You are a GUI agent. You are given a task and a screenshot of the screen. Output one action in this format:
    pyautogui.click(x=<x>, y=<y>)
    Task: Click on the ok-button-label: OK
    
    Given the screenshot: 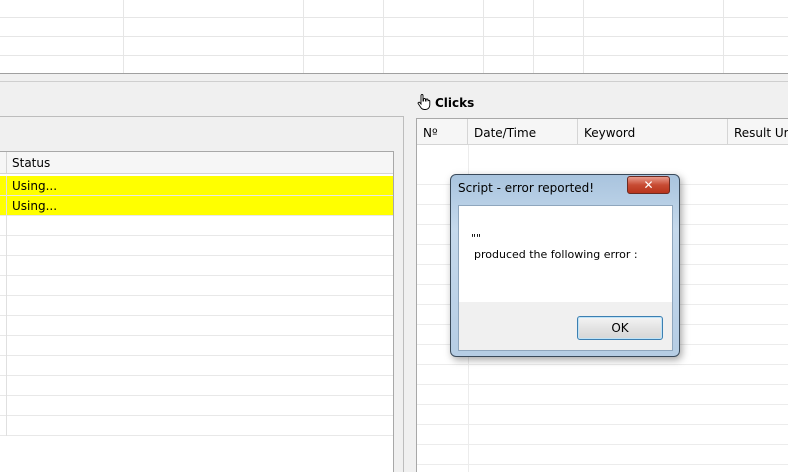 What is the action you would take?
    pyautogui.click(x=620, y=328)
    